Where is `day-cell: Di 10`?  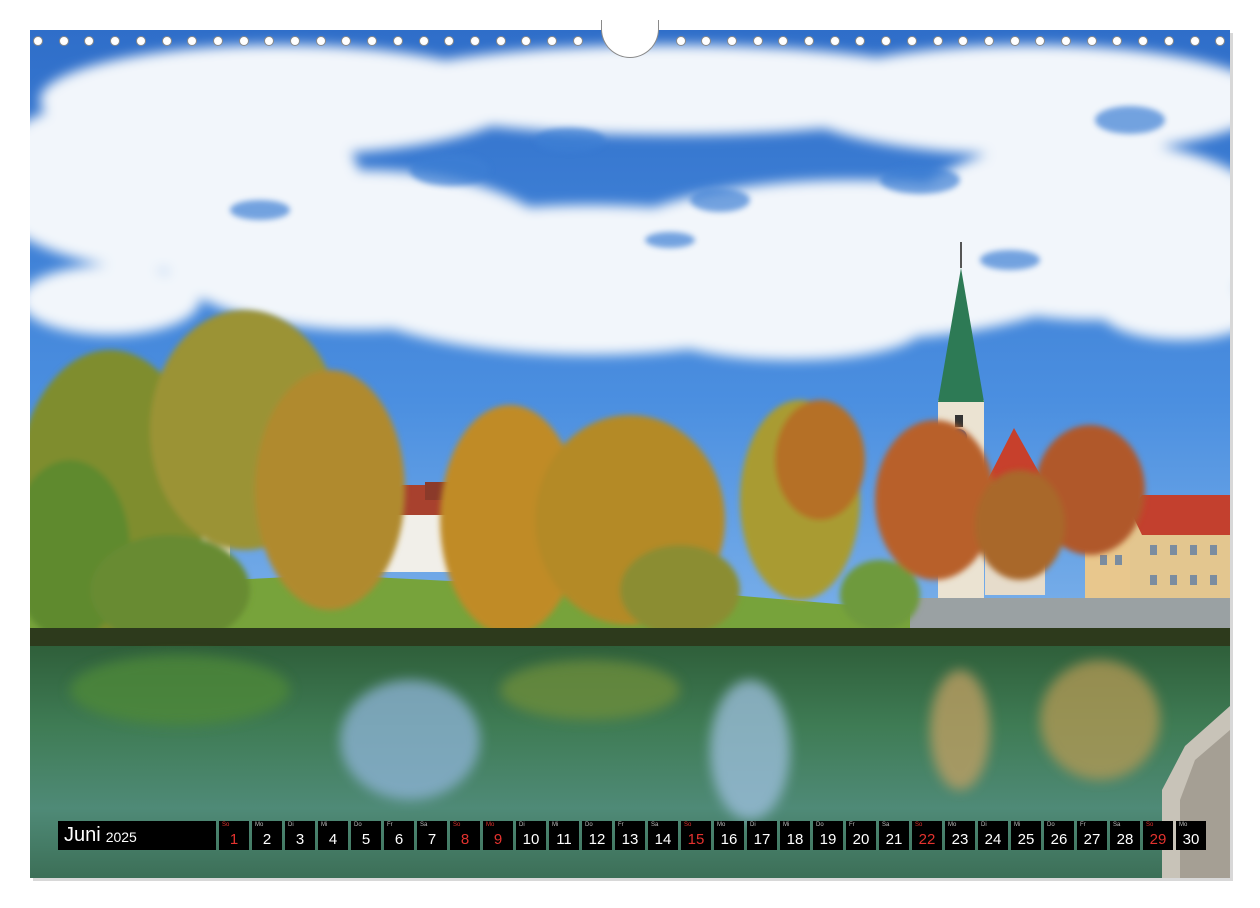
day-cell: Di 10 is located at coordinates (531, 835).